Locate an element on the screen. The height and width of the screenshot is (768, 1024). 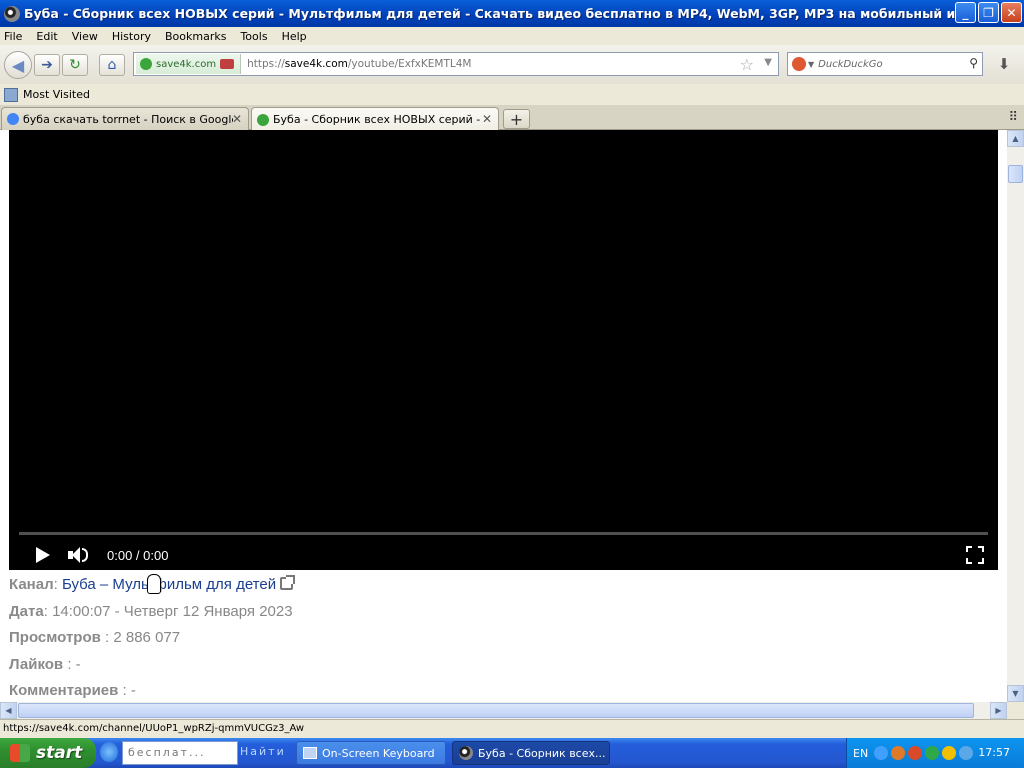
url-prefix: https:// is located at coordinates (266, 64).